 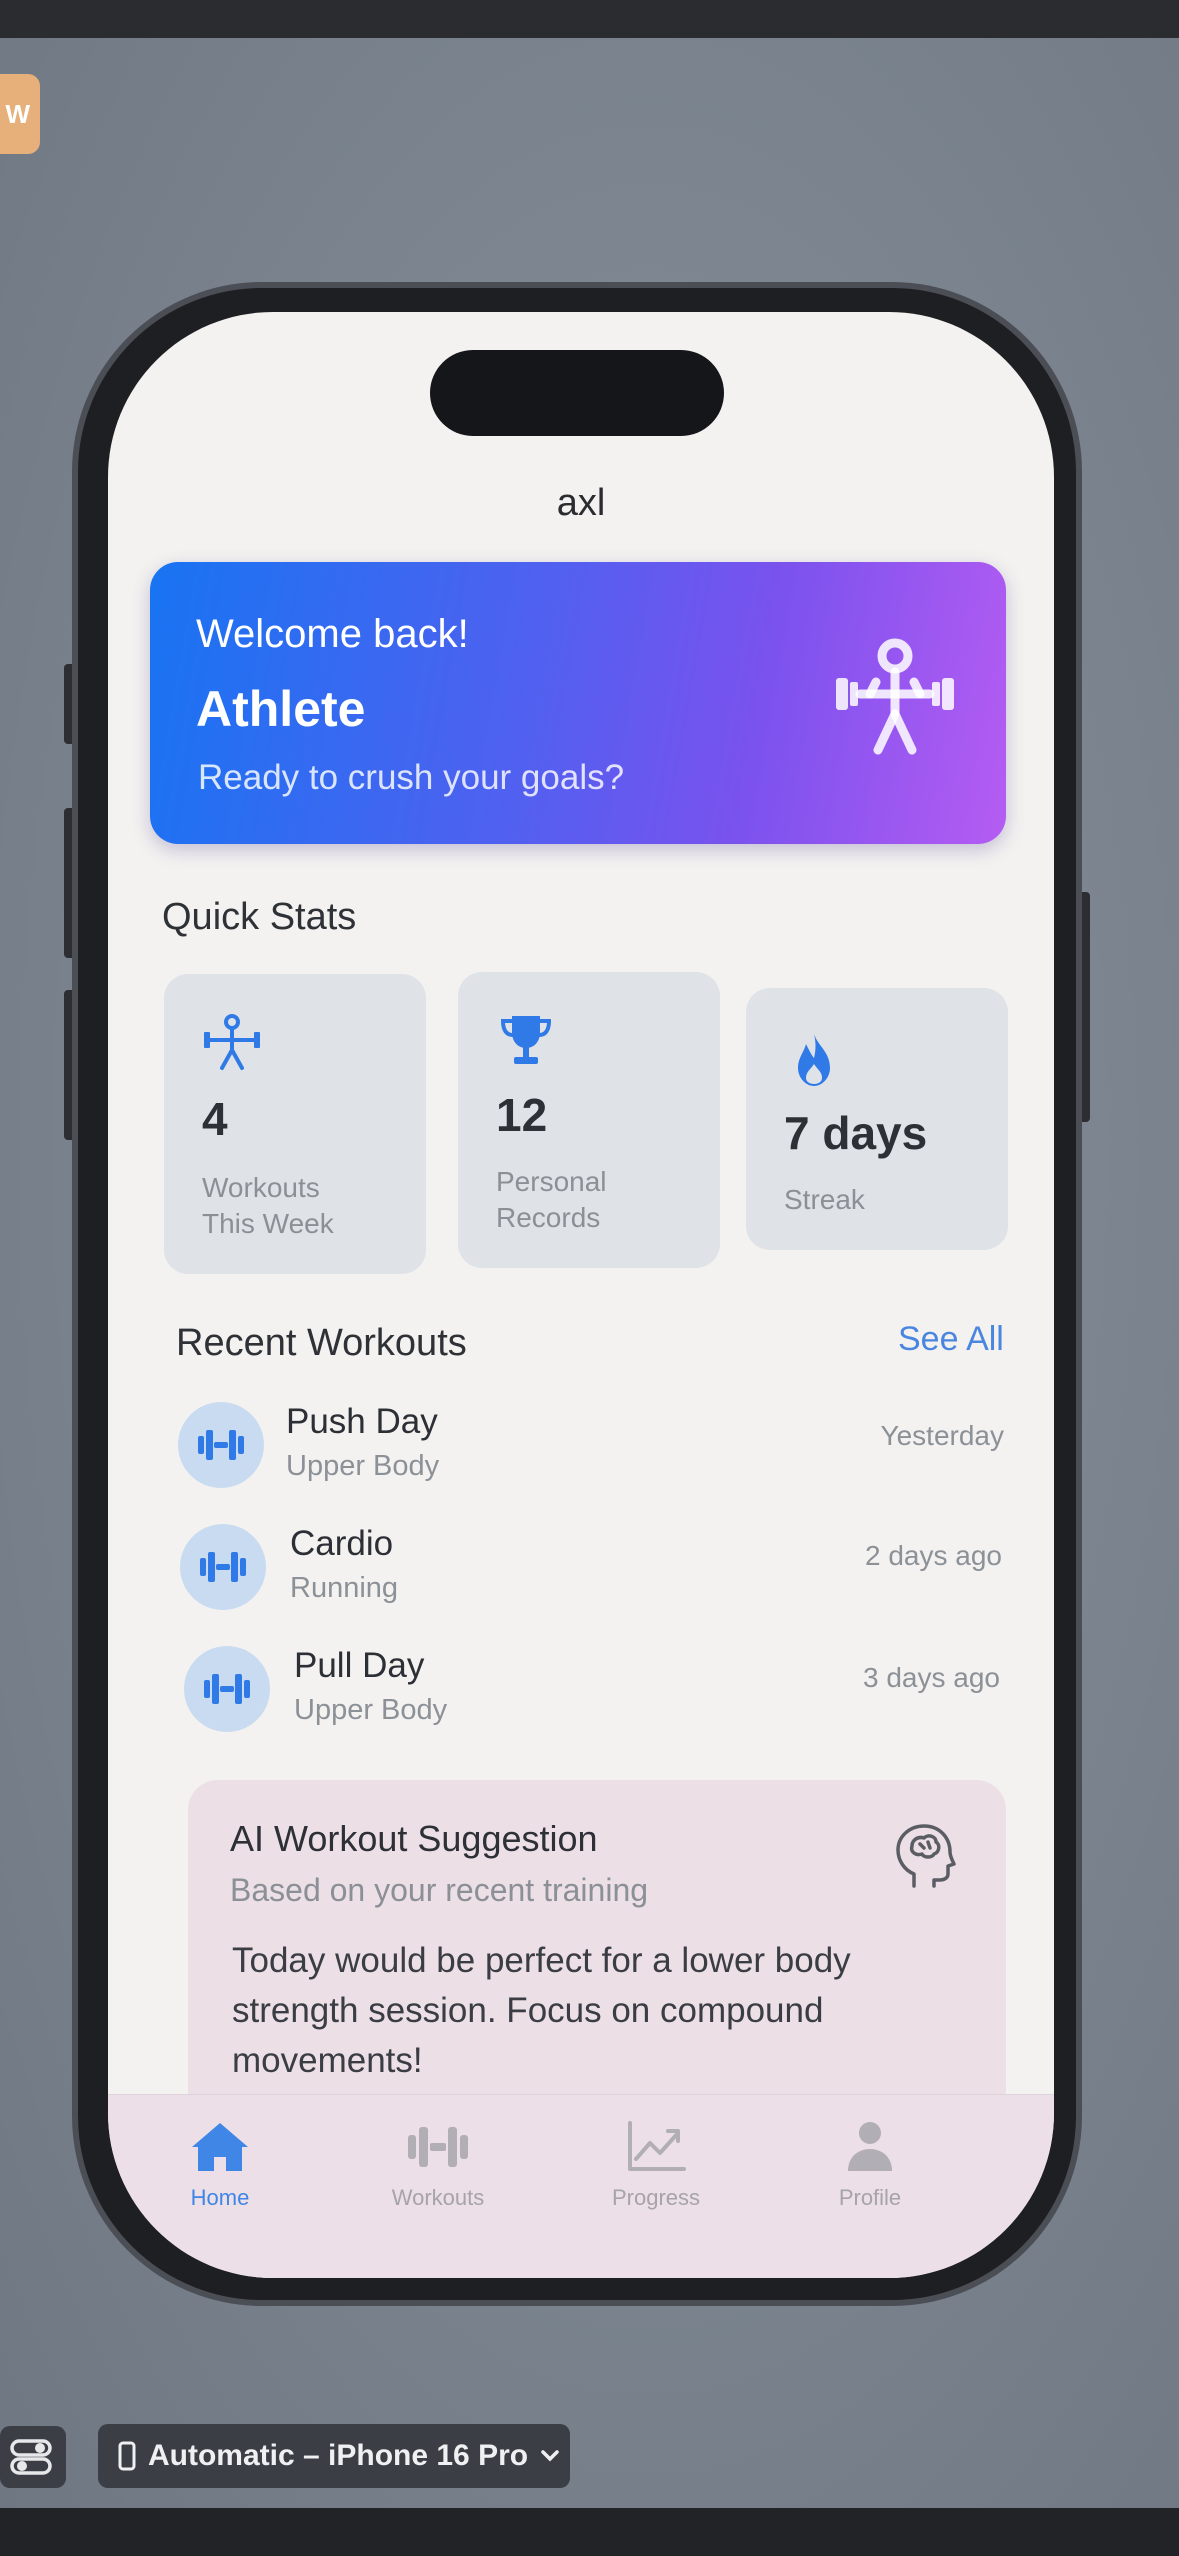 What do you see at coordinates (268, 1223) in the screenshot?
I see `stat-label-line2: This Week` at bounding box center [268, 1223].